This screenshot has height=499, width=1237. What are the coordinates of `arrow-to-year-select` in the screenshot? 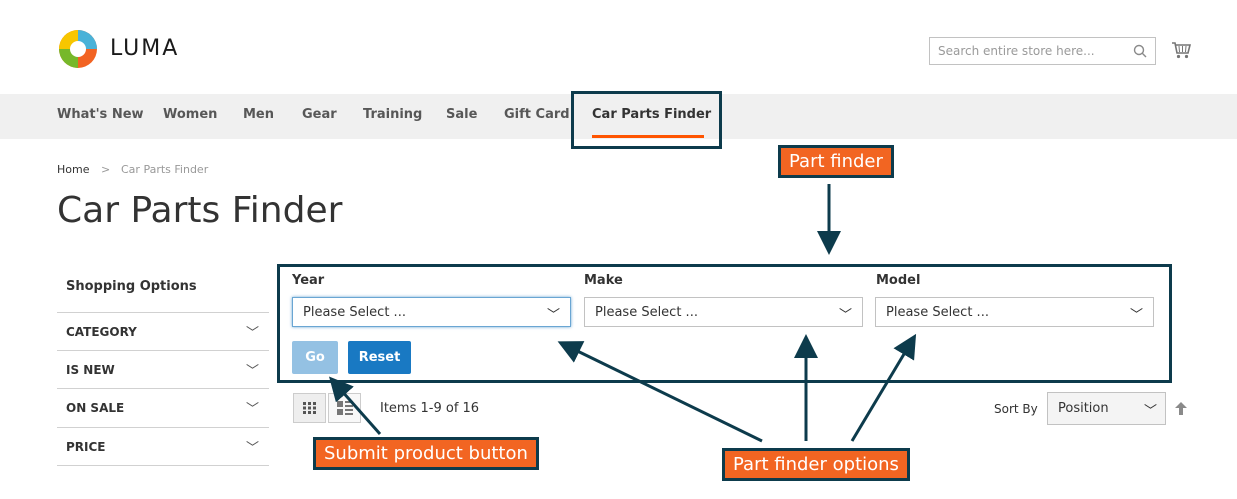 It's located at (660, 392).